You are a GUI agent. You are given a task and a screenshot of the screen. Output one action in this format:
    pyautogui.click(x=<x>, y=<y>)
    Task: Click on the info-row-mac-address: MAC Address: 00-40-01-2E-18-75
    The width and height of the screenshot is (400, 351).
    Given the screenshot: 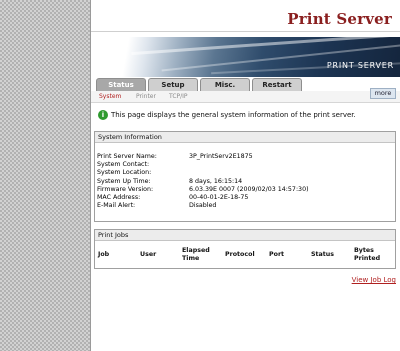 What is the action you would take?
    pyautogui.click(x=245, y=198)
    